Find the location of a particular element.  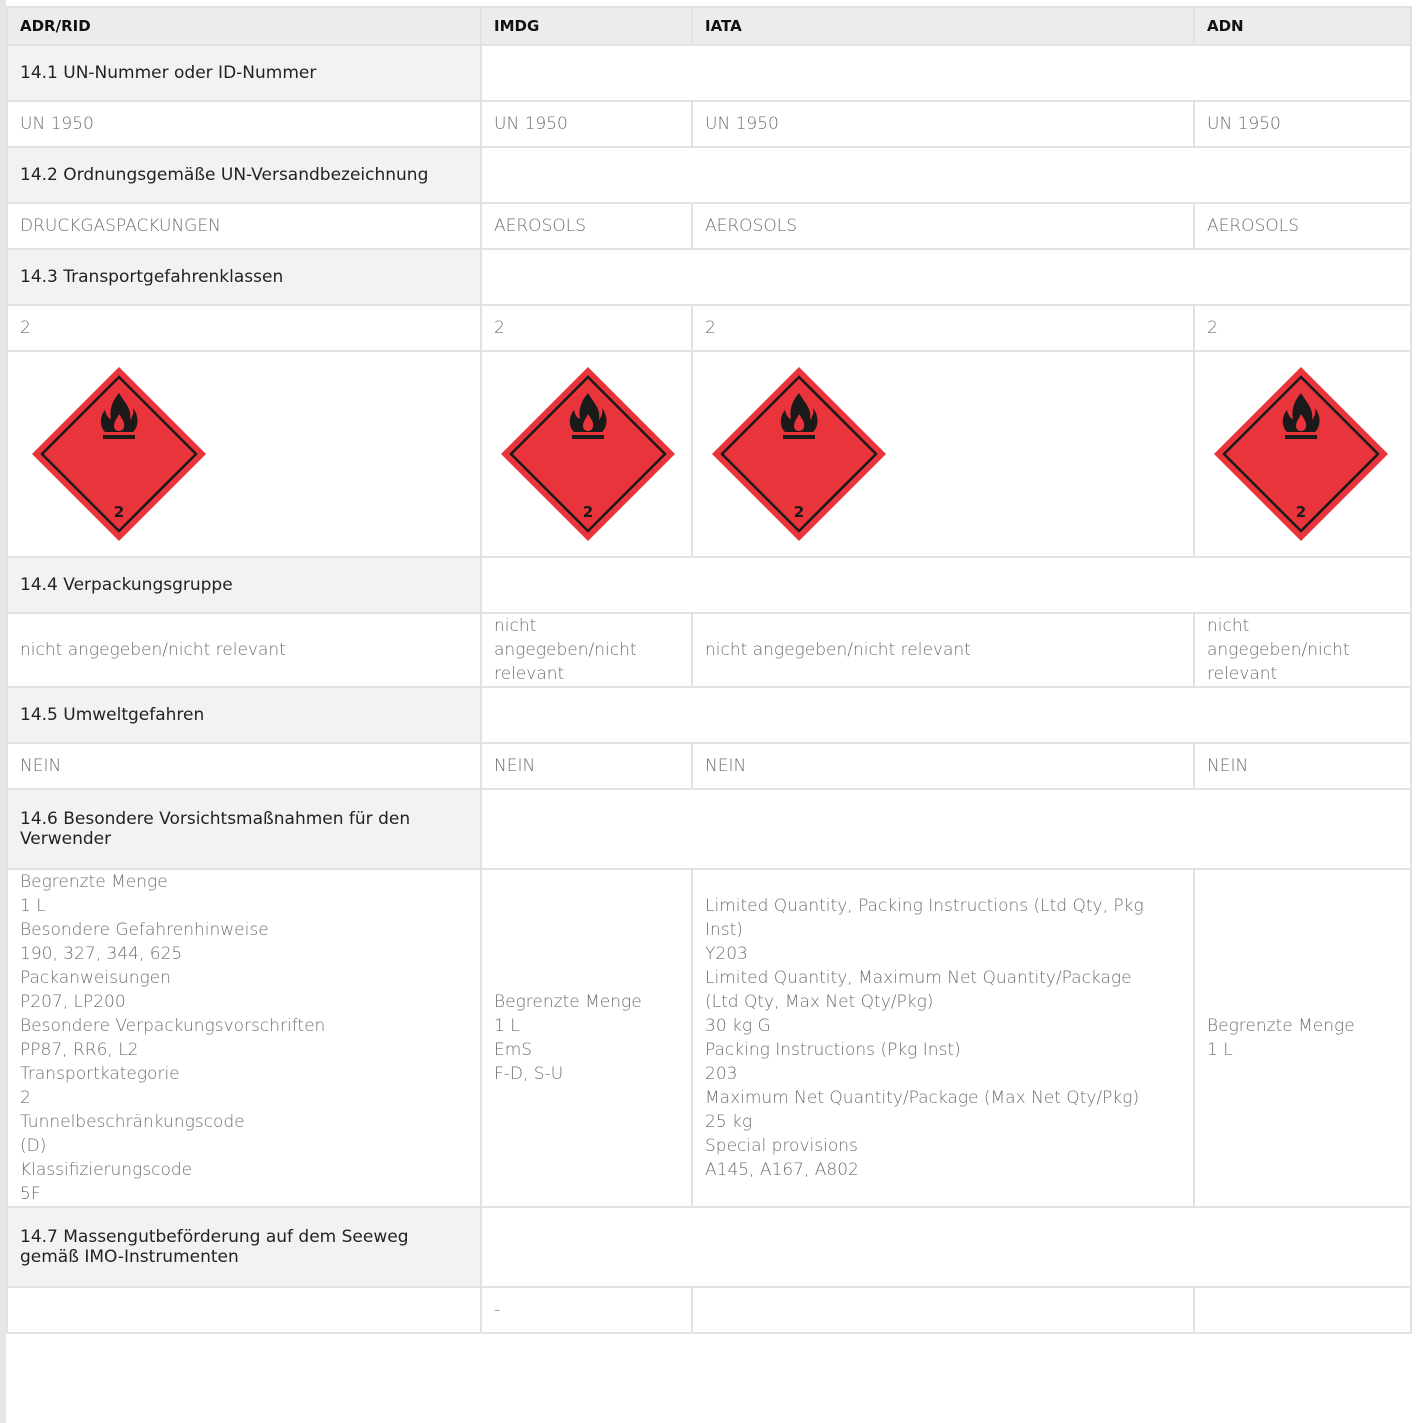

precaution-line: 30 kg G is located at coordinates (738, 1026).